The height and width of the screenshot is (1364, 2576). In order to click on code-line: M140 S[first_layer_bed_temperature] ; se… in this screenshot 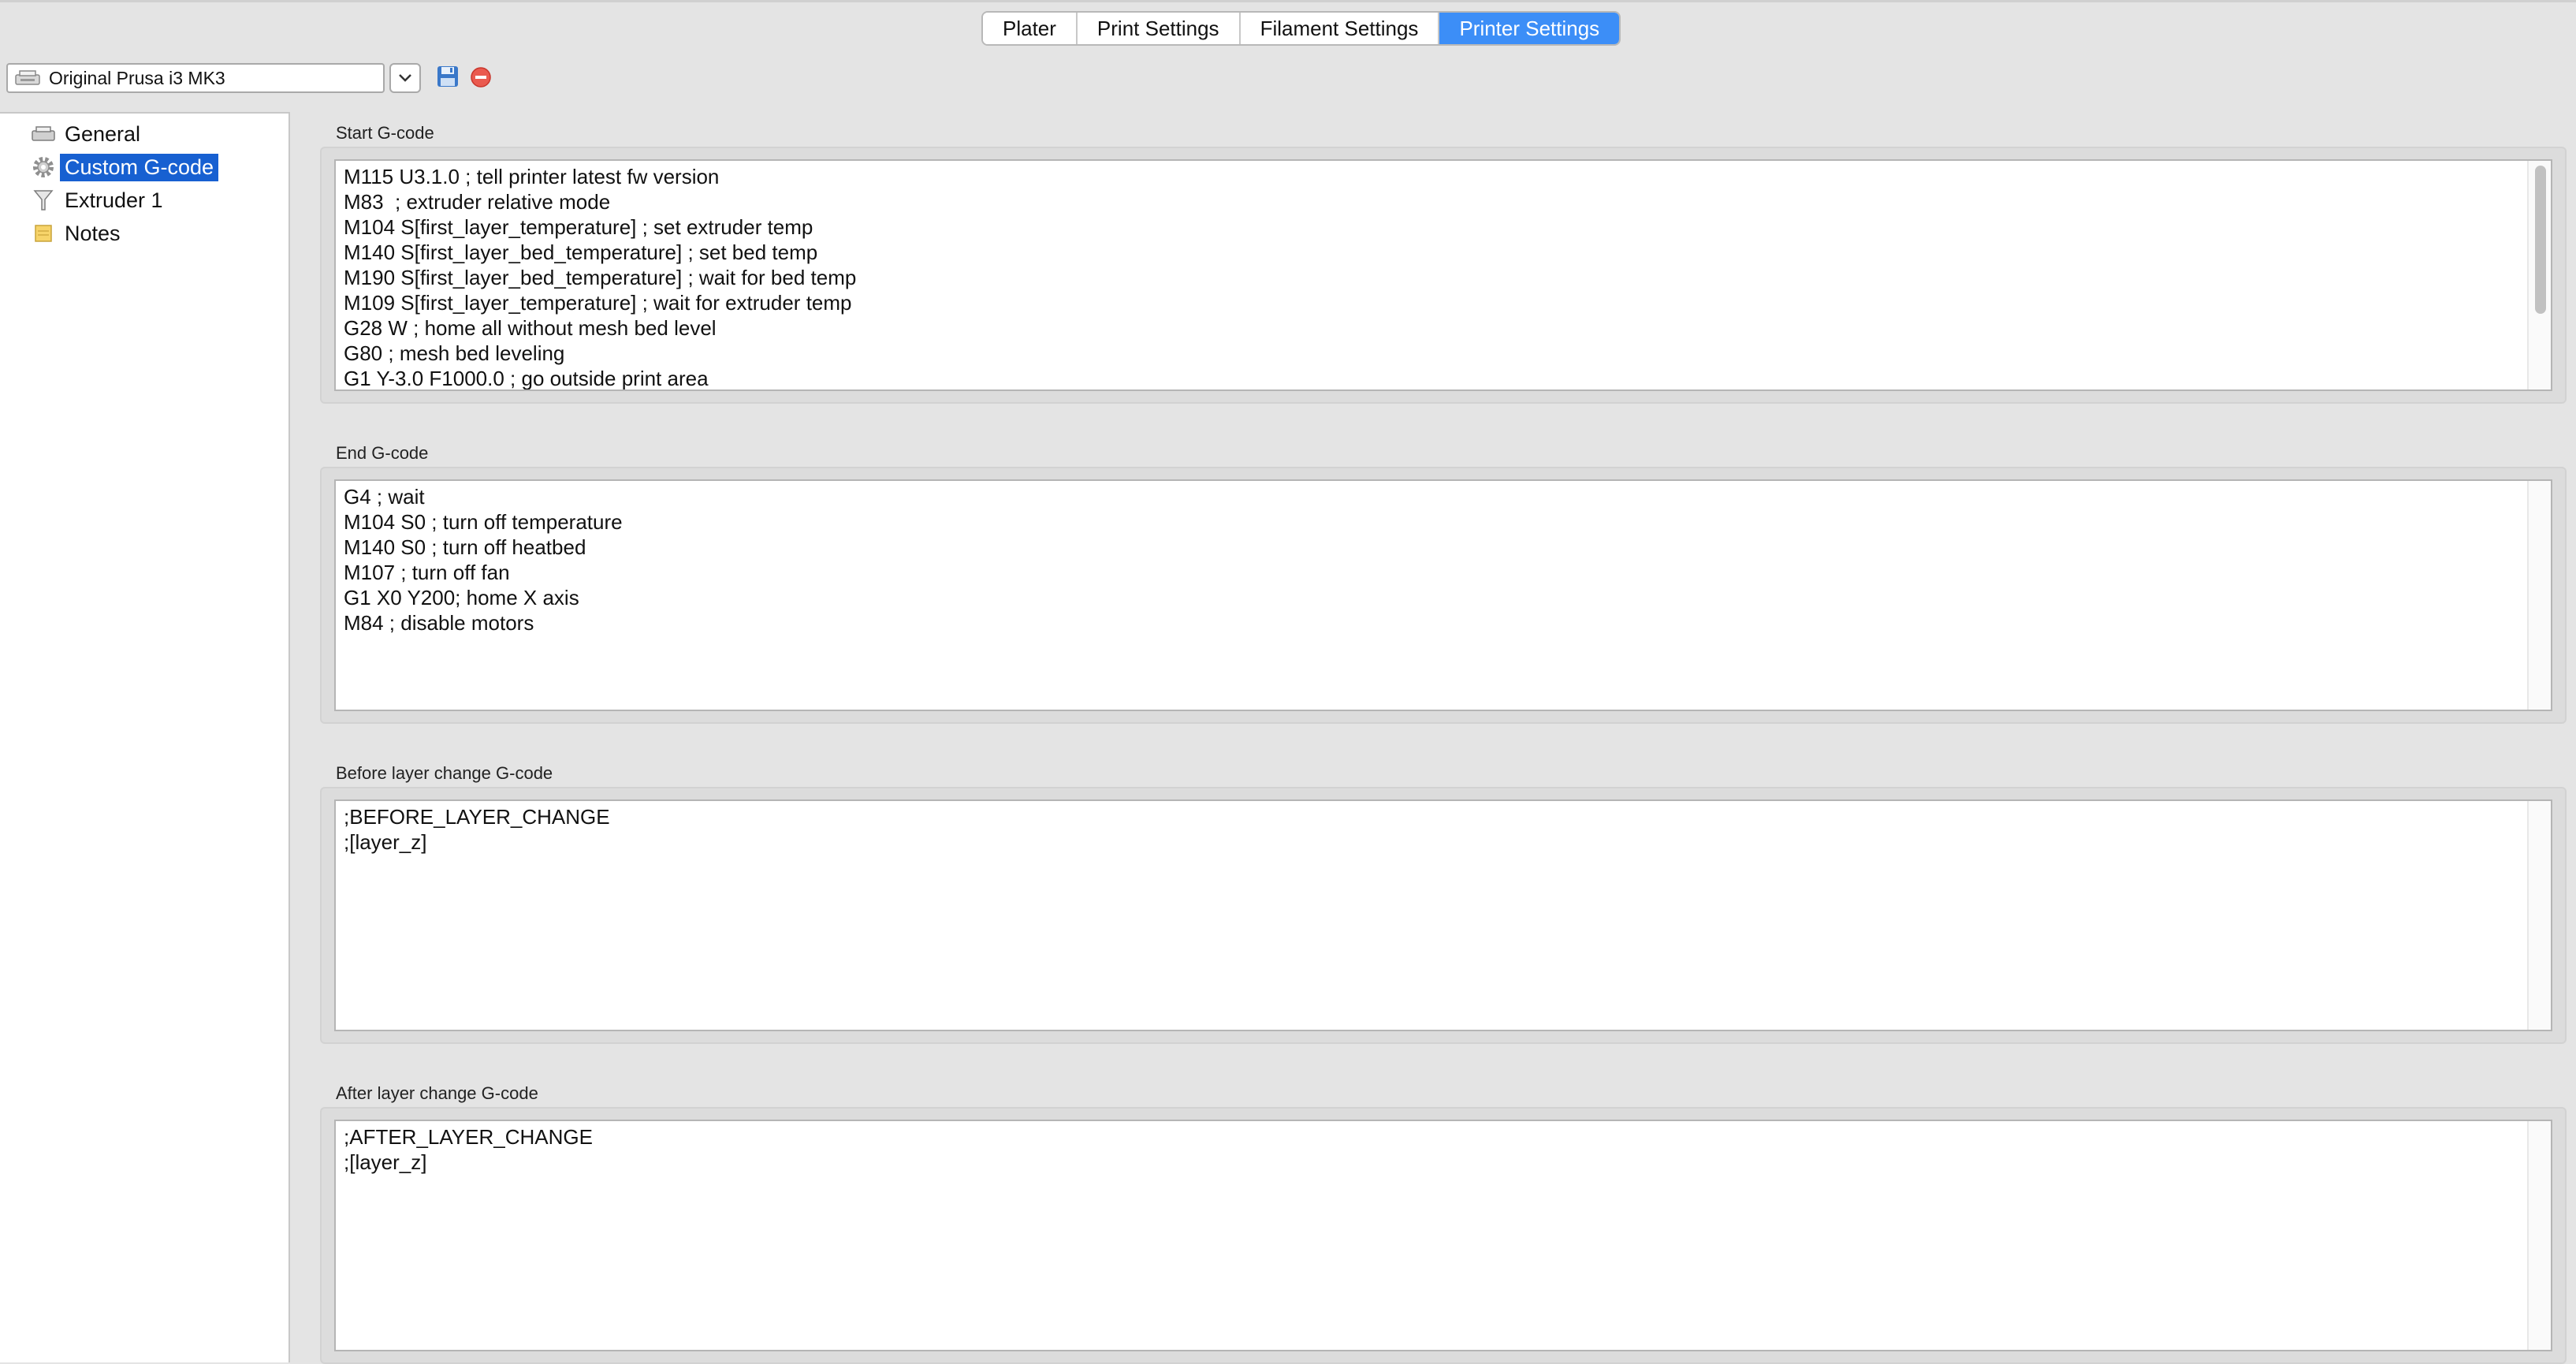, I will do `click(581, 252)`.